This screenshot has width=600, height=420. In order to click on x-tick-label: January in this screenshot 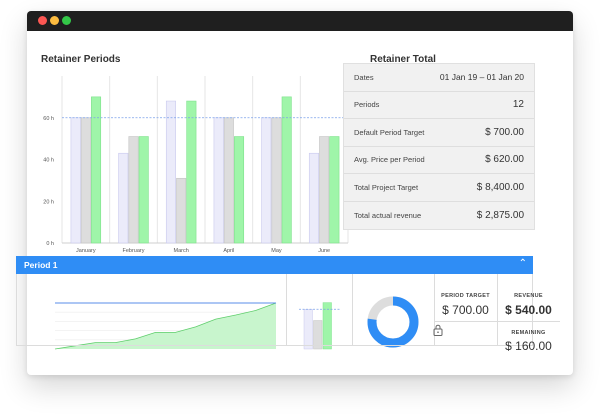, I will do `click(86, 251)`.